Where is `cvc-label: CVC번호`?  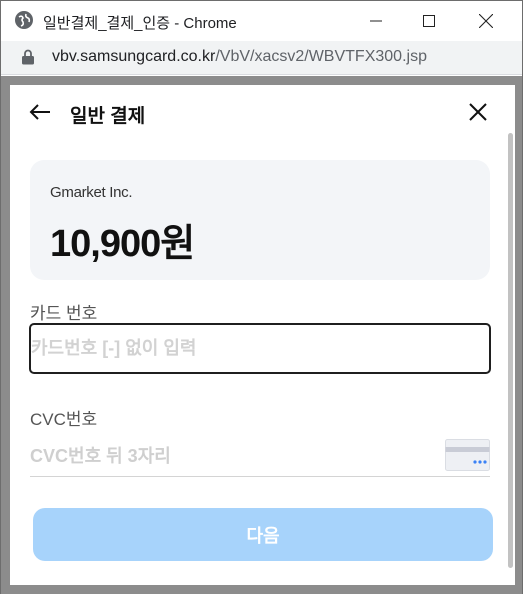 cvc-label: CVC번호 is located at coordinates (64, 419).